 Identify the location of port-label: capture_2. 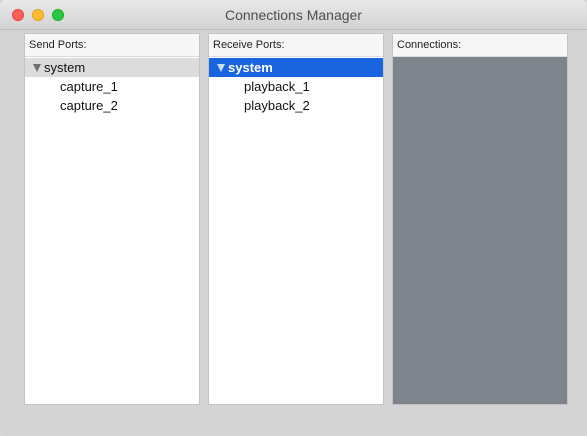
(89, 105).